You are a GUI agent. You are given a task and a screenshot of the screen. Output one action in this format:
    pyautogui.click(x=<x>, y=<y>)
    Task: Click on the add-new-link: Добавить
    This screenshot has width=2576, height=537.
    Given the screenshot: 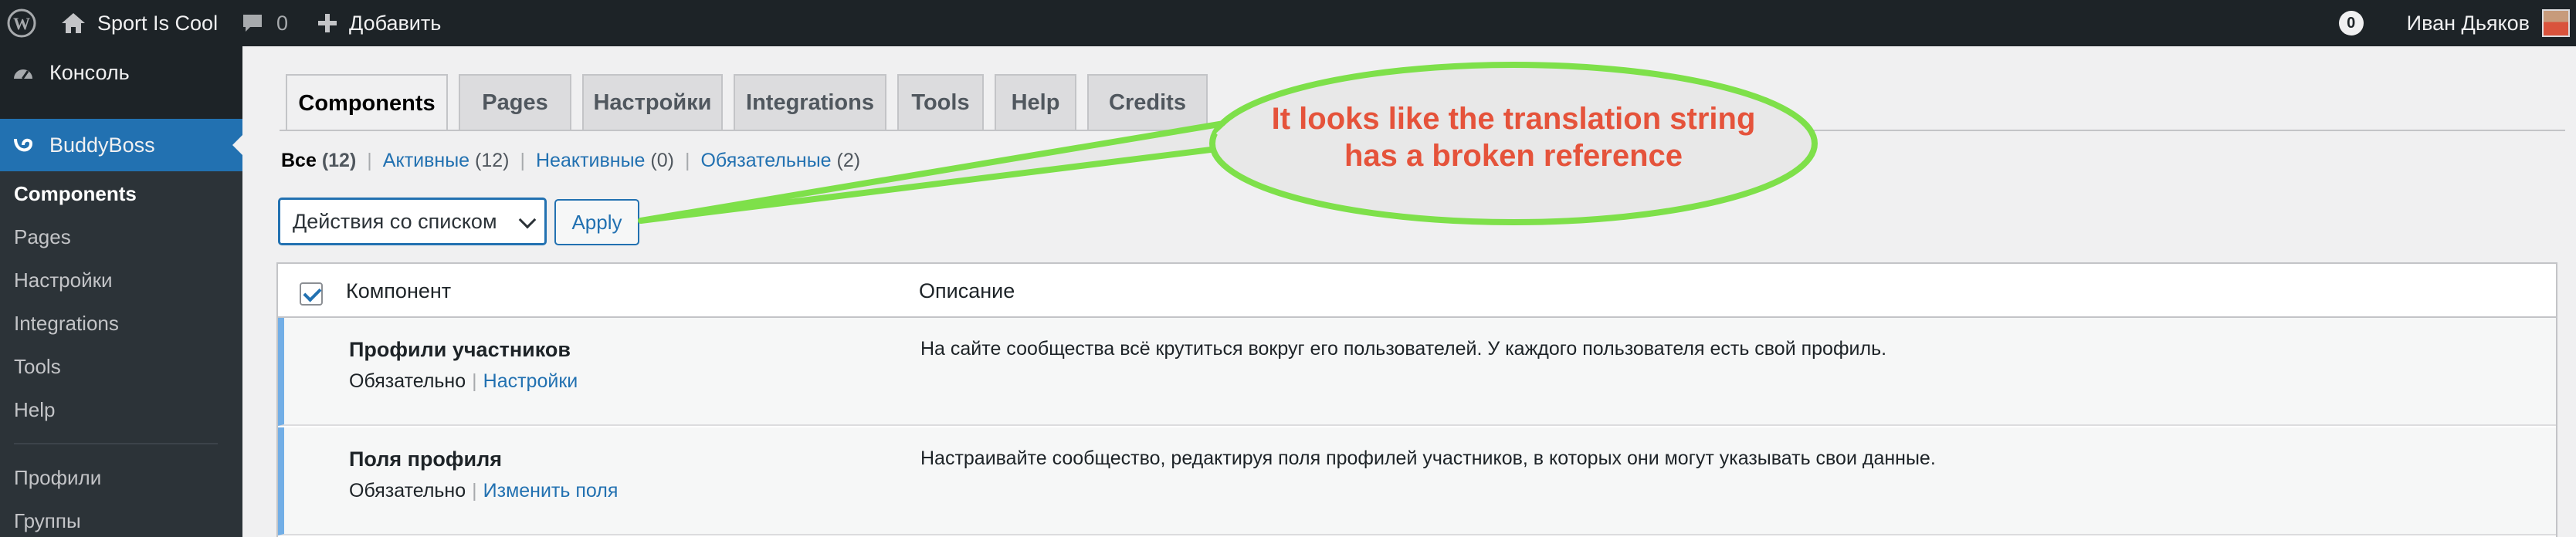 What is the action you would take?
    pyautogui.click(x=379, y=23)
    